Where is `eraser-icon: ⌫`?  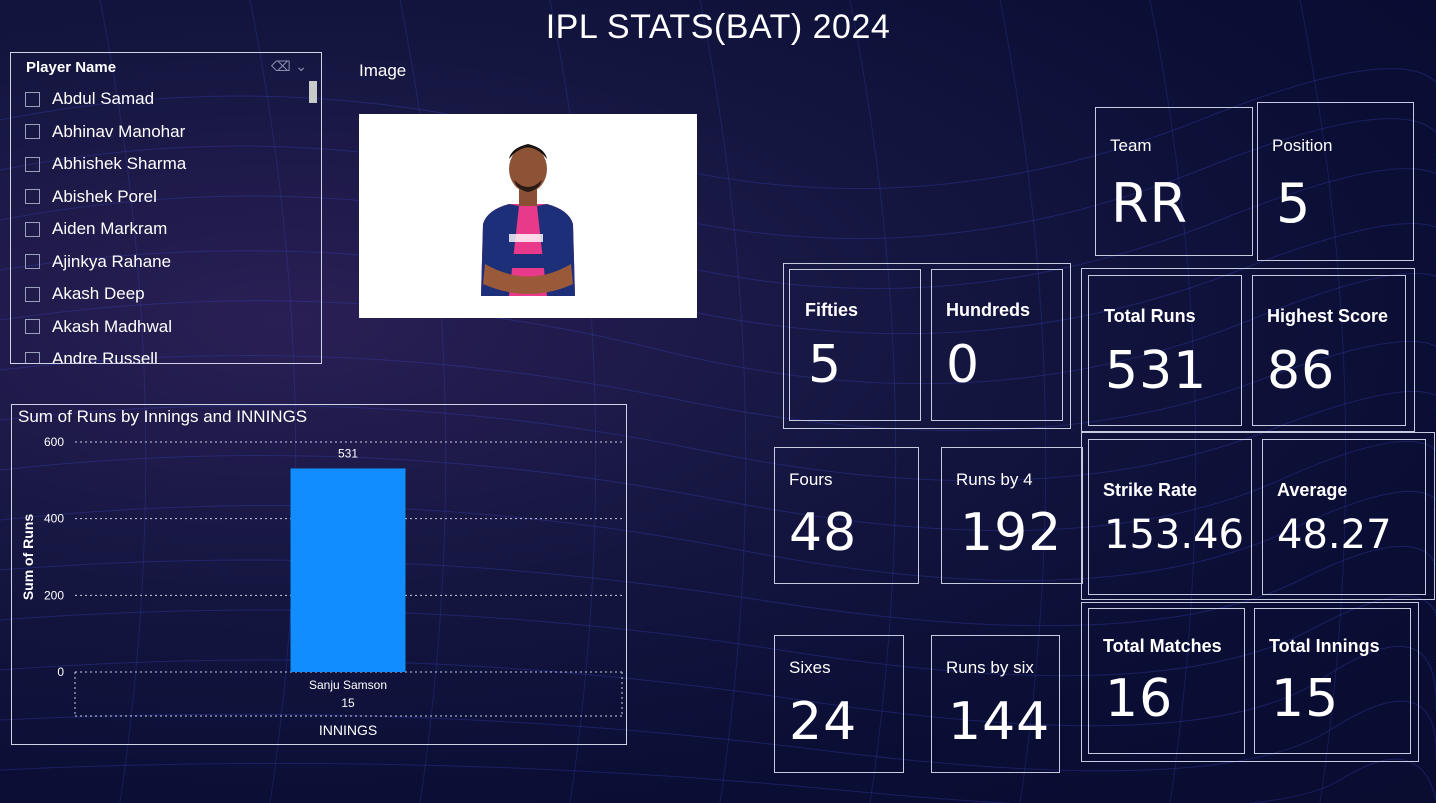 eraser-icon: ⌫ is located at coordinates (281, 67).